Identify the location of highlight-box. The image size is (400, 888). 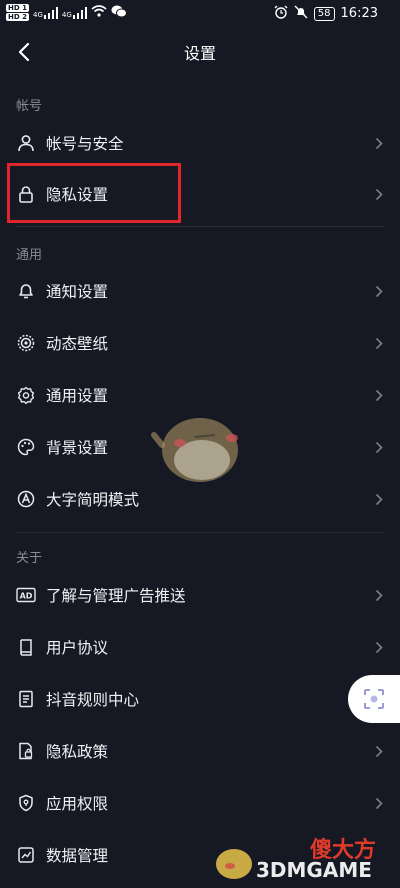
(94, 193).